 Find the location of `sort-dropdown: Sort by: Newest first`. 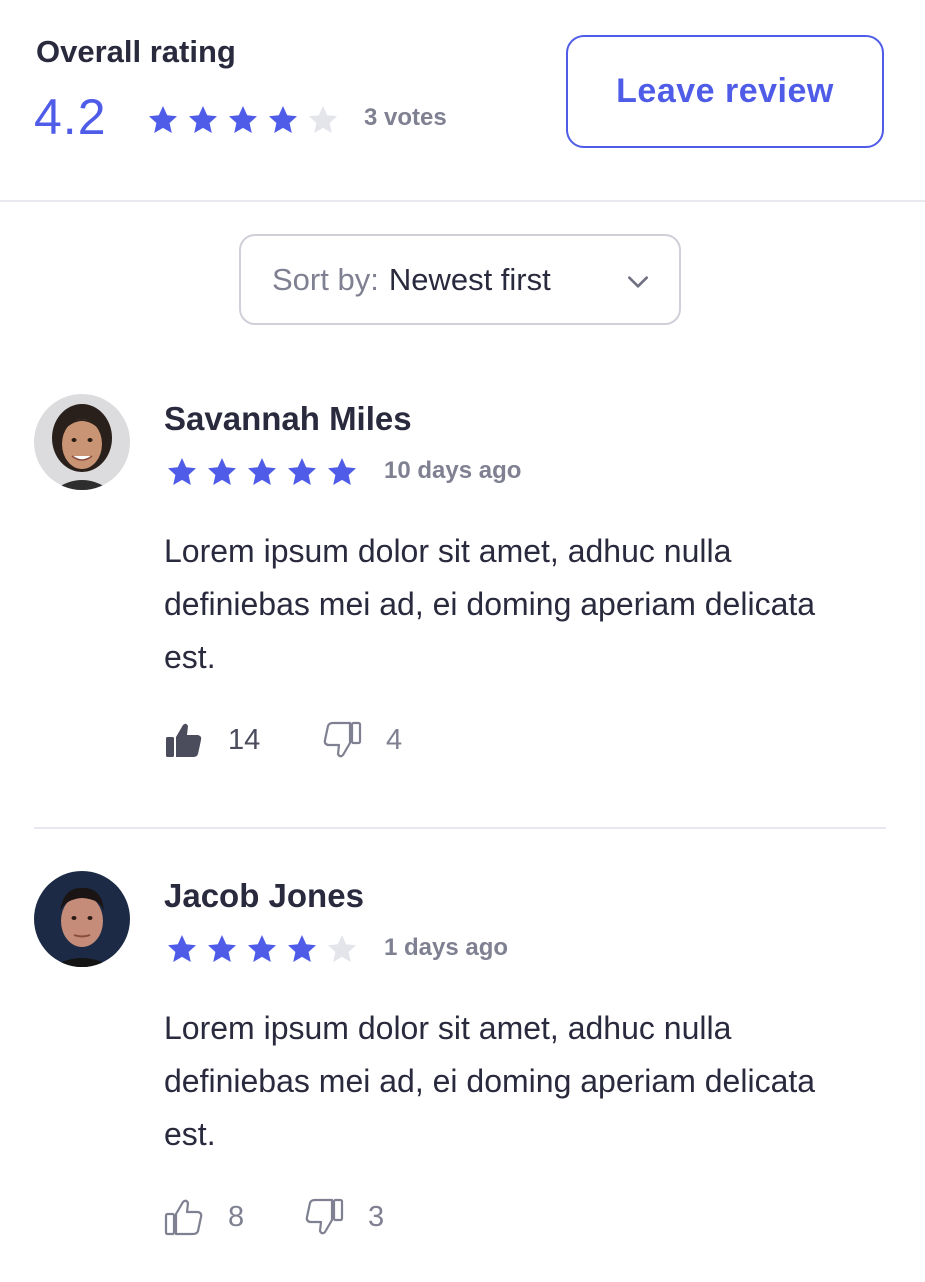

sort-dropdown: Sort by: Newest first is located at coordinates (460, 279).